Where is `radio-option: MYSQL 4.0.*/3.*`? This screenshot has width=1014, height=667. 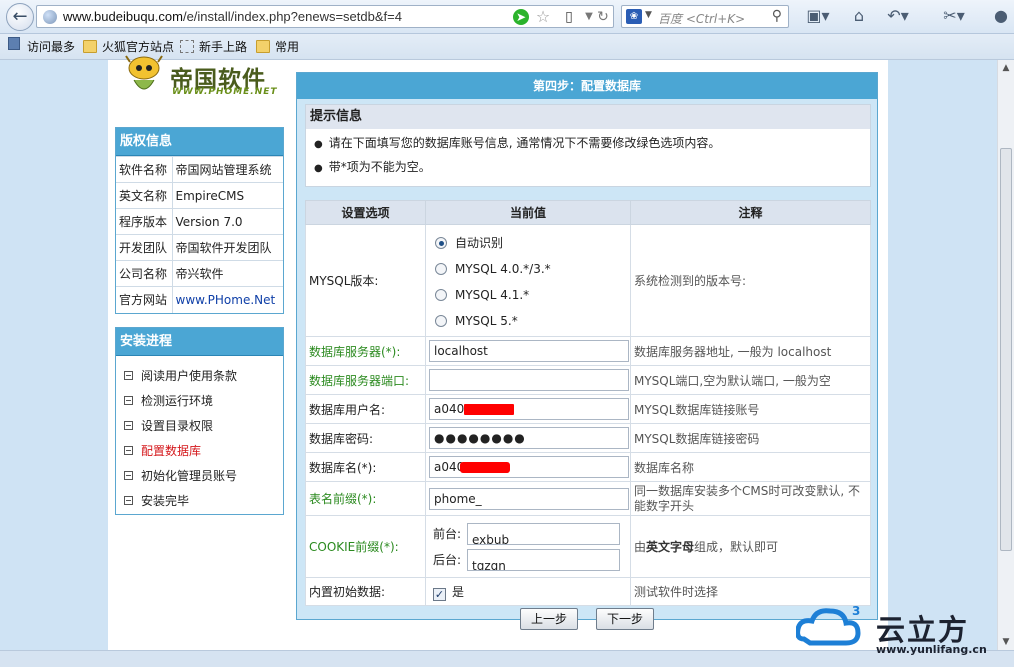
radio-option: MYSQL 4.0.*/3.* is located at coordinates (529, 269).